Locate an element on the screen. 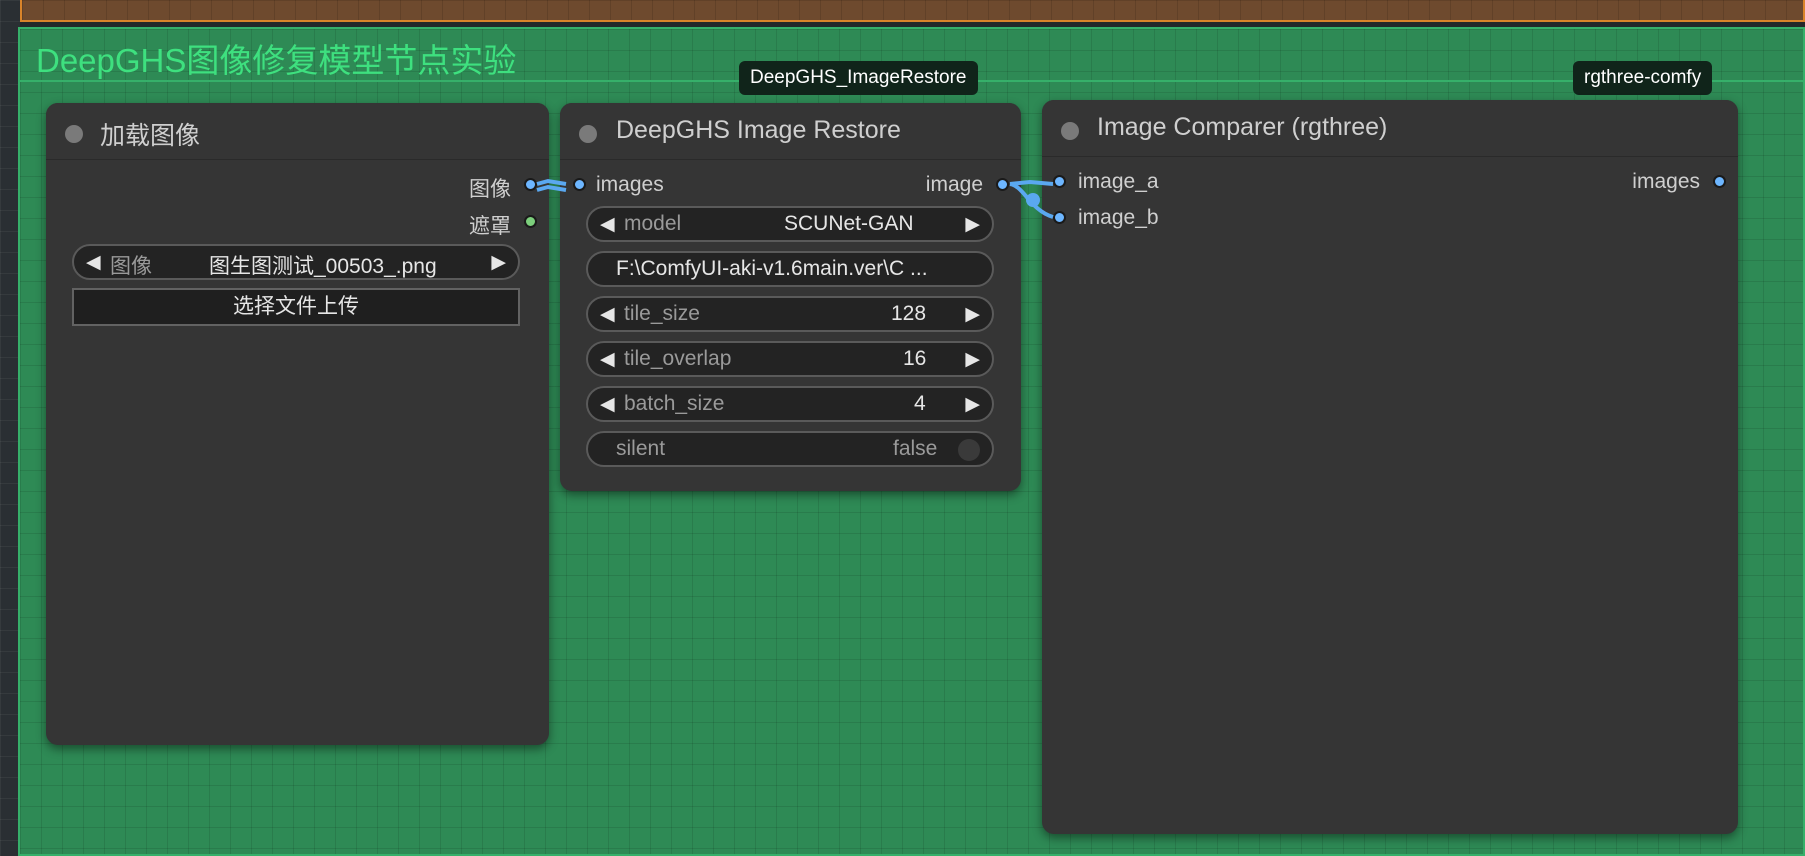  input-label-images: images is located at coordinates (630, 184).